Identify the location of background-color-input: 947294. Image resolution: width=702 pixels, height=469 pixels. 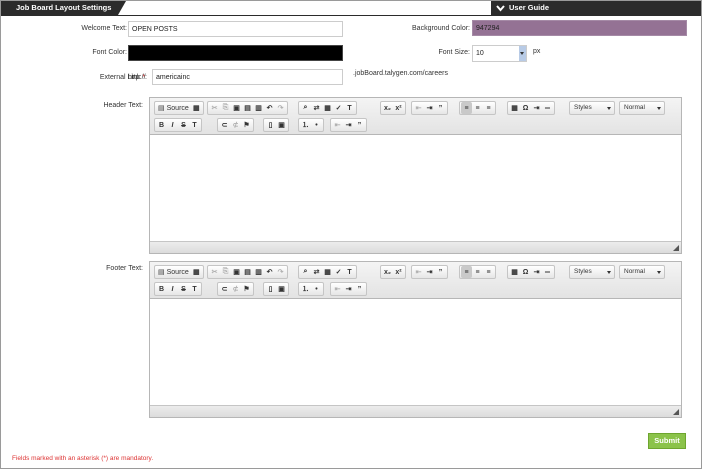
(579, 28).